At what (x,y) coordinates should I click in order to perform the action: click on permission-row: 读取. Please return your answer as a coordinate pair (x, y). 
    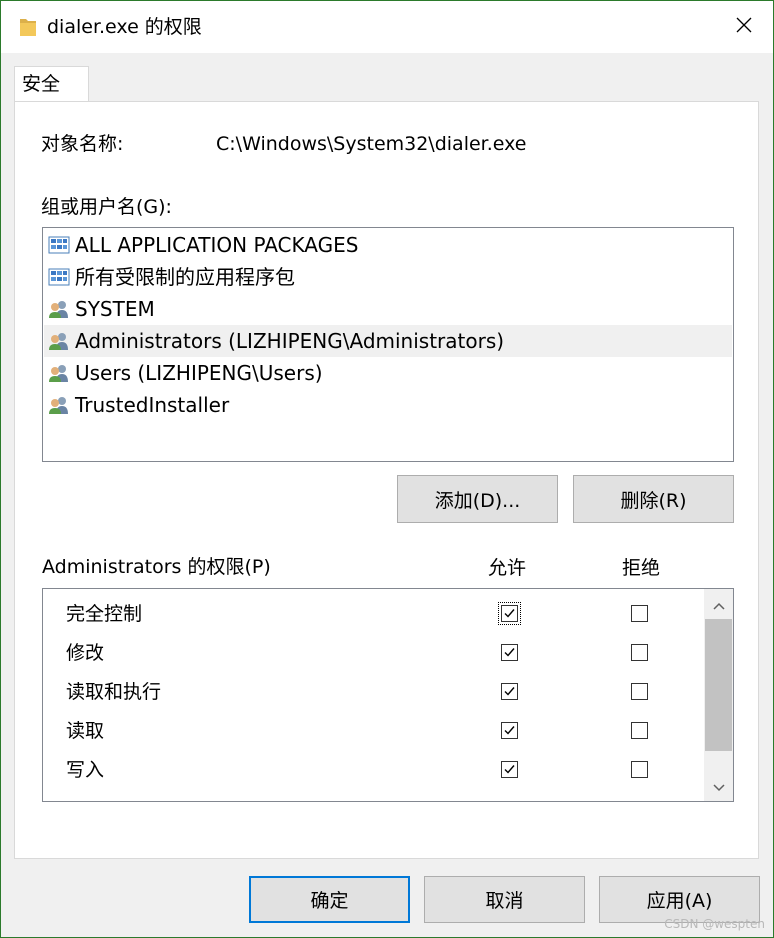
    Looking at the image, I should click on (373, 731).